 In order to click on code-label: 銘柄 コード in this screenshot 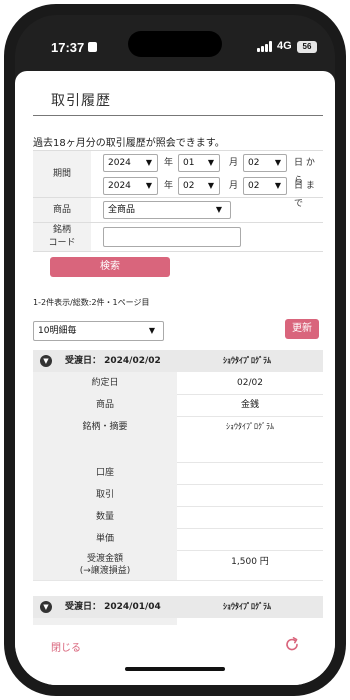, I will do `click(62, 237)`.